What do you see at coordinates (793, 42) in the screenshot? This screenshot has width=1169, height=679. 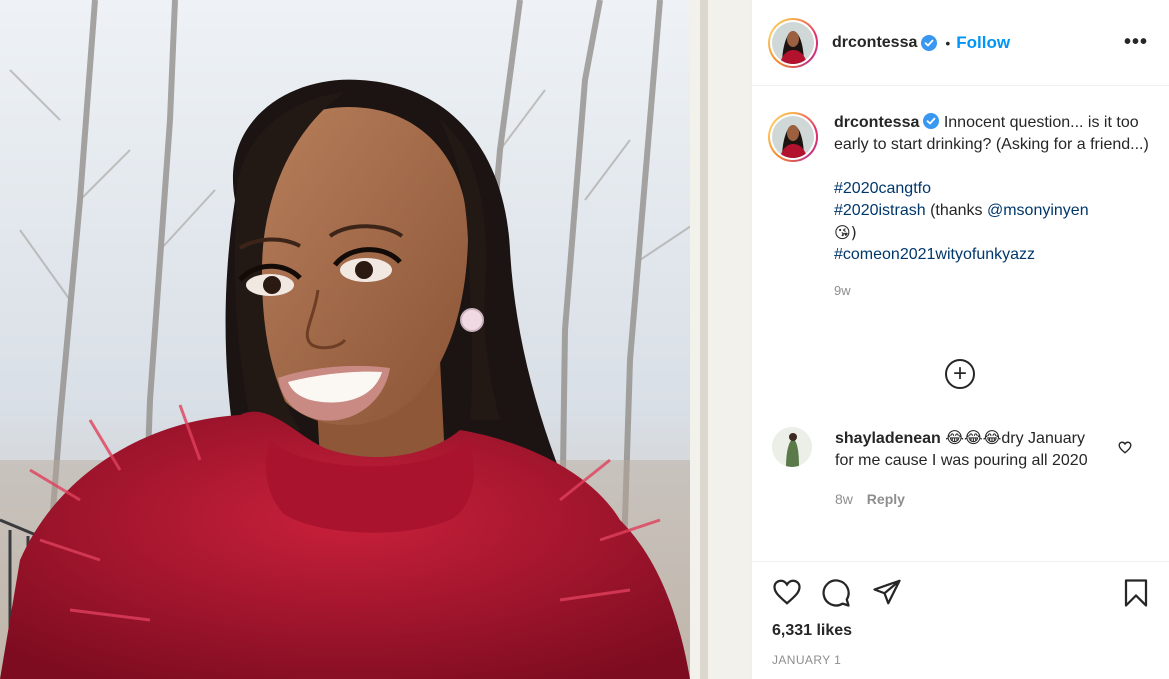 I see `author-avatar` at bounding box center [793, 42].